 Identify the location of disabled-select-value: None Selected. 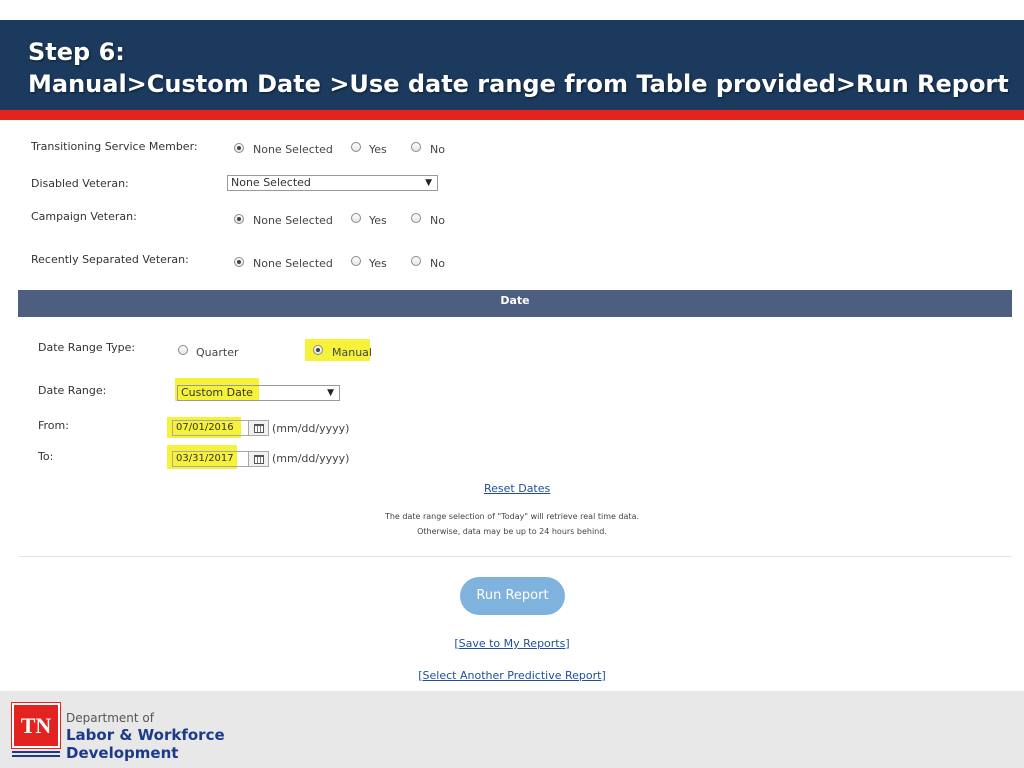
(271, 182).